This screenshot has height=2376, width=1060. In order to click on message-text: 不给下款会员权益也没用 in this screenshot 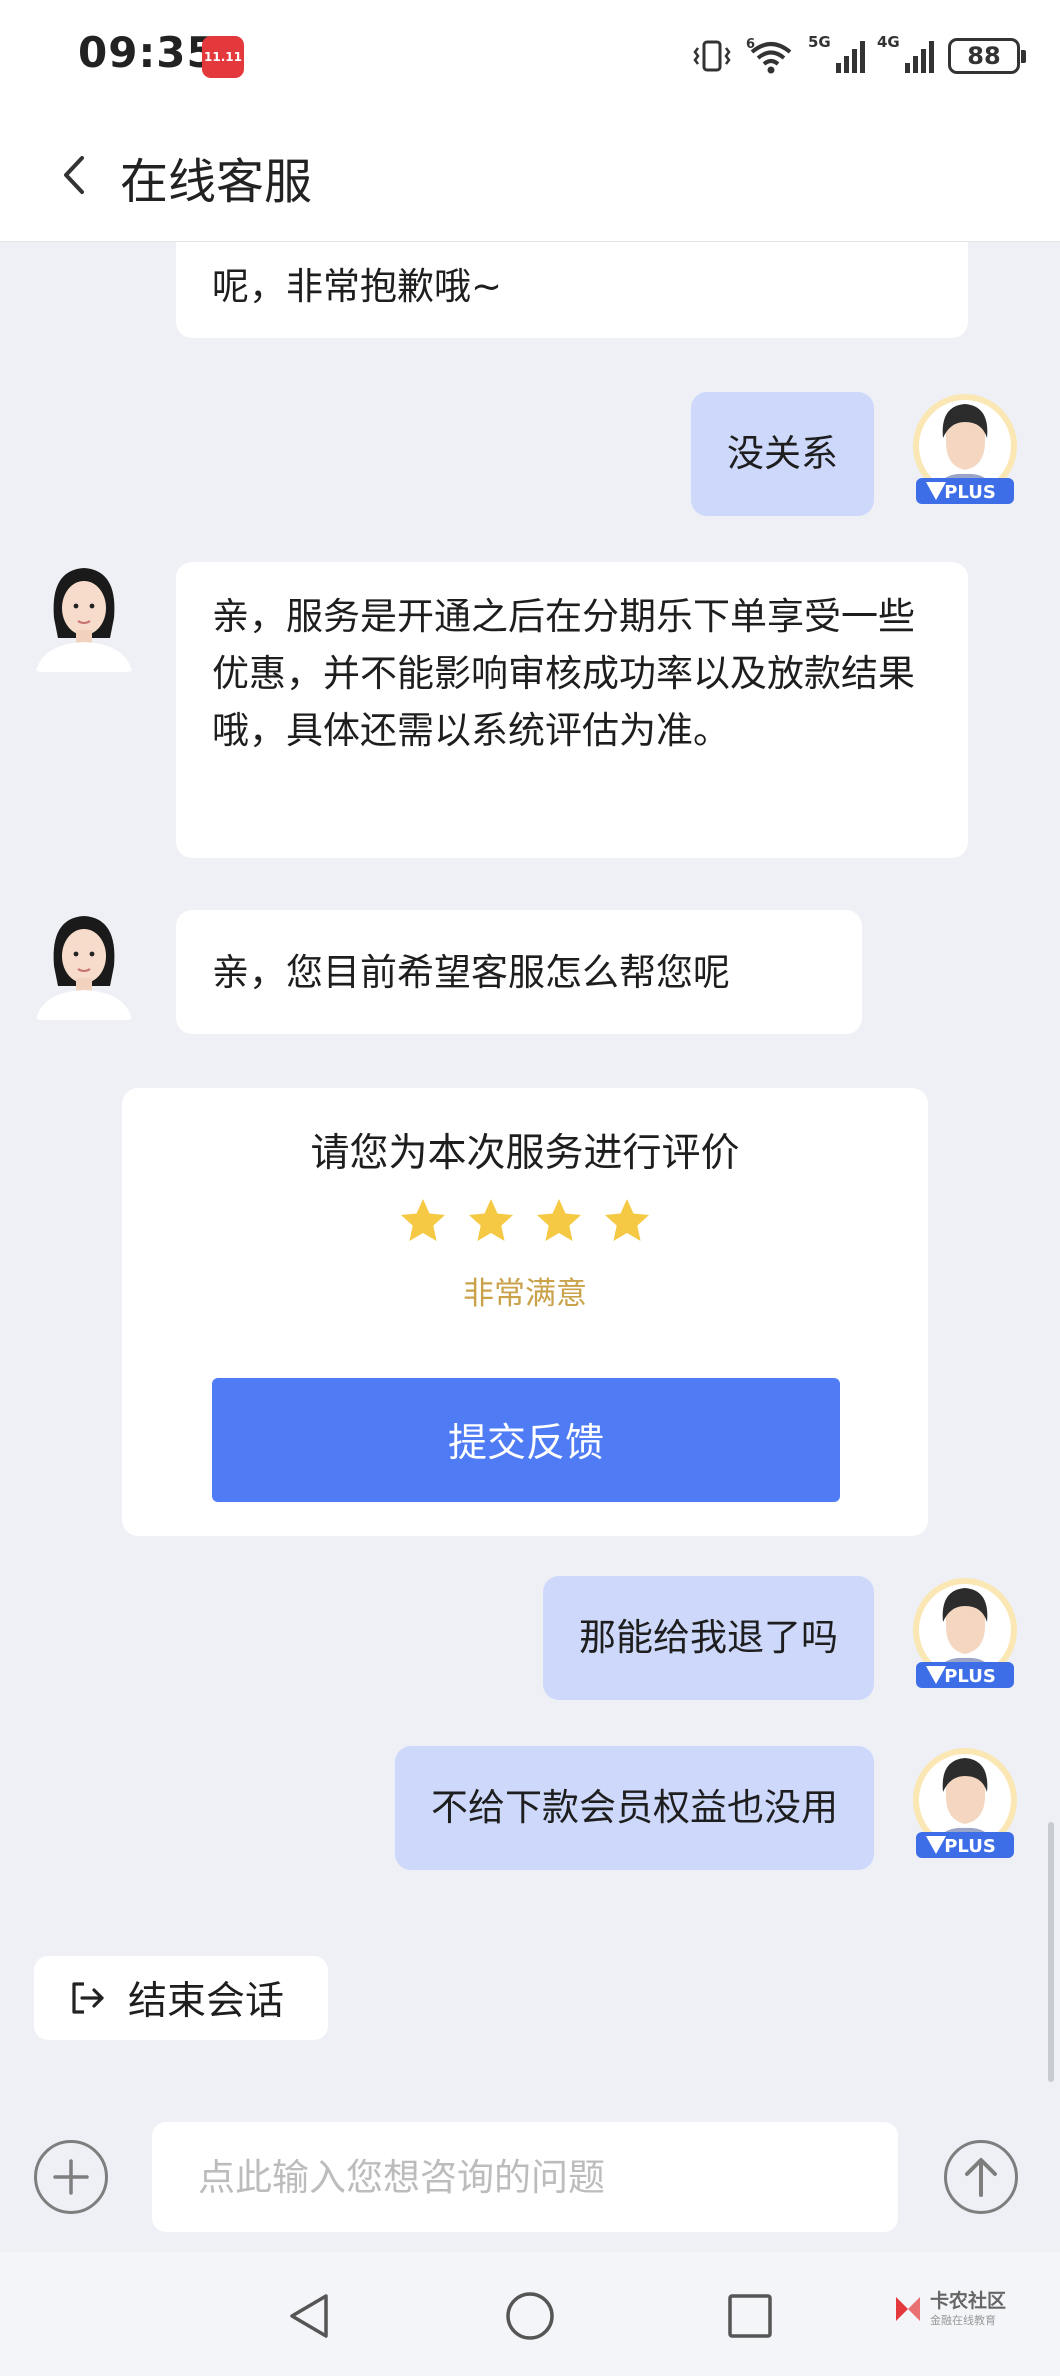, I will do `click(634, 1807)`.